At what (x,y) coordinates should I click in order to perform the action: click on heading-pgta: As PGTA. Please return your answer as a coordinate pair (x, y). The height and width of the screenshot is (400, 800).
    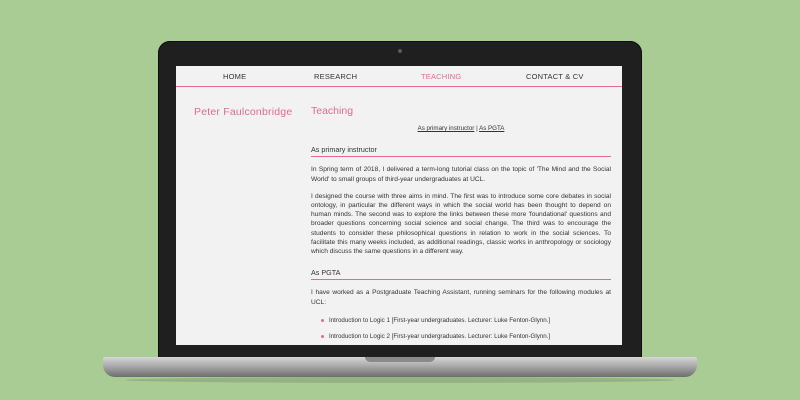
    Looking at the image, I should click on (461, 274).